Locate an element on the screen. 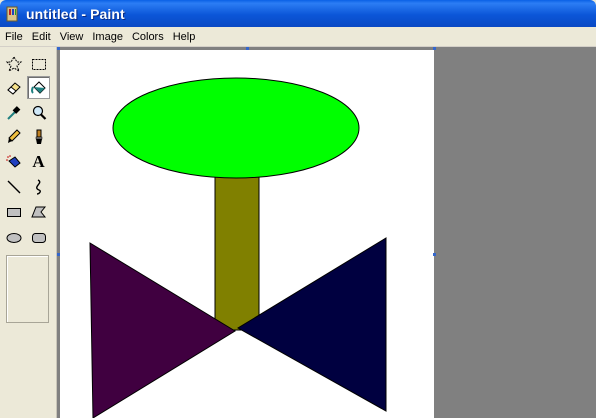 The image size is (596, 418). rectangle-select-icon is located at coordinates (38, 64).